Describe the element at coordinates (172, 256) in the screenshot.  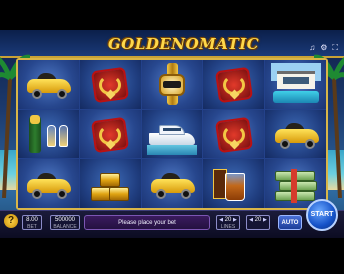
I see `letterbox-bottom` at that location.